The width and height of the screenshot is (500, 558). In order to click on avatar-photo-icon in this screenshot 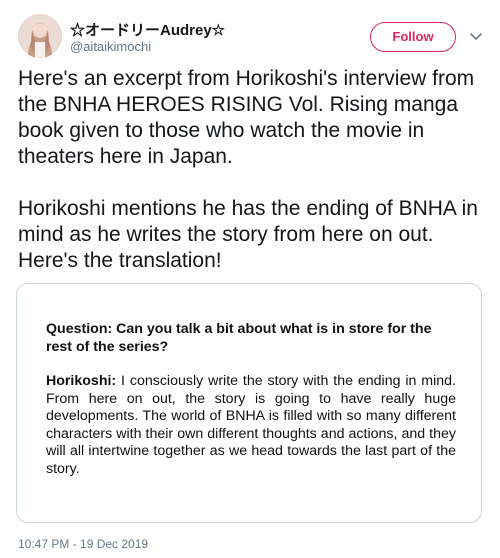, I will do `click(40, 36)`.